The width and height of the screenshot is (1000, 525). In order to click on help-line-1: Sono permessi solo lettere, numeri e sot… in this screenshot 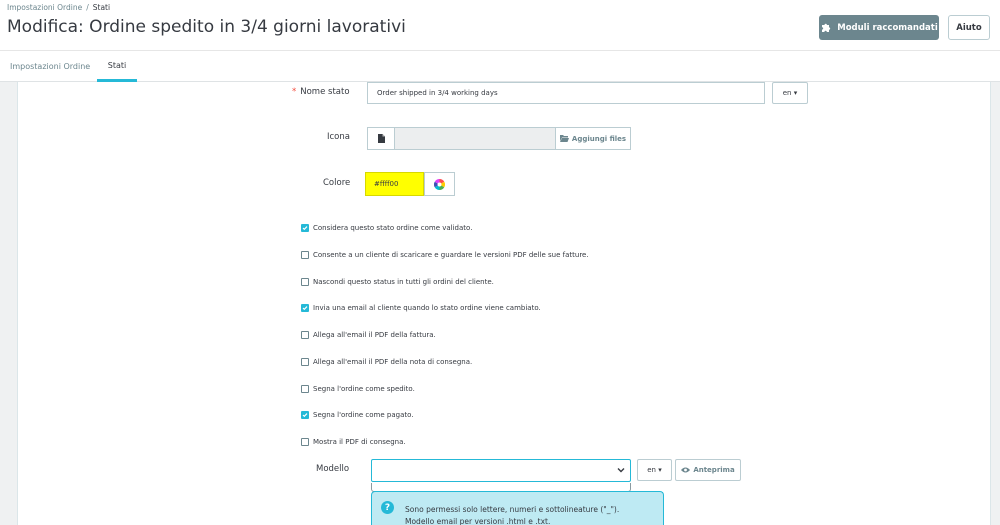, I will do `click(512, 509)`.